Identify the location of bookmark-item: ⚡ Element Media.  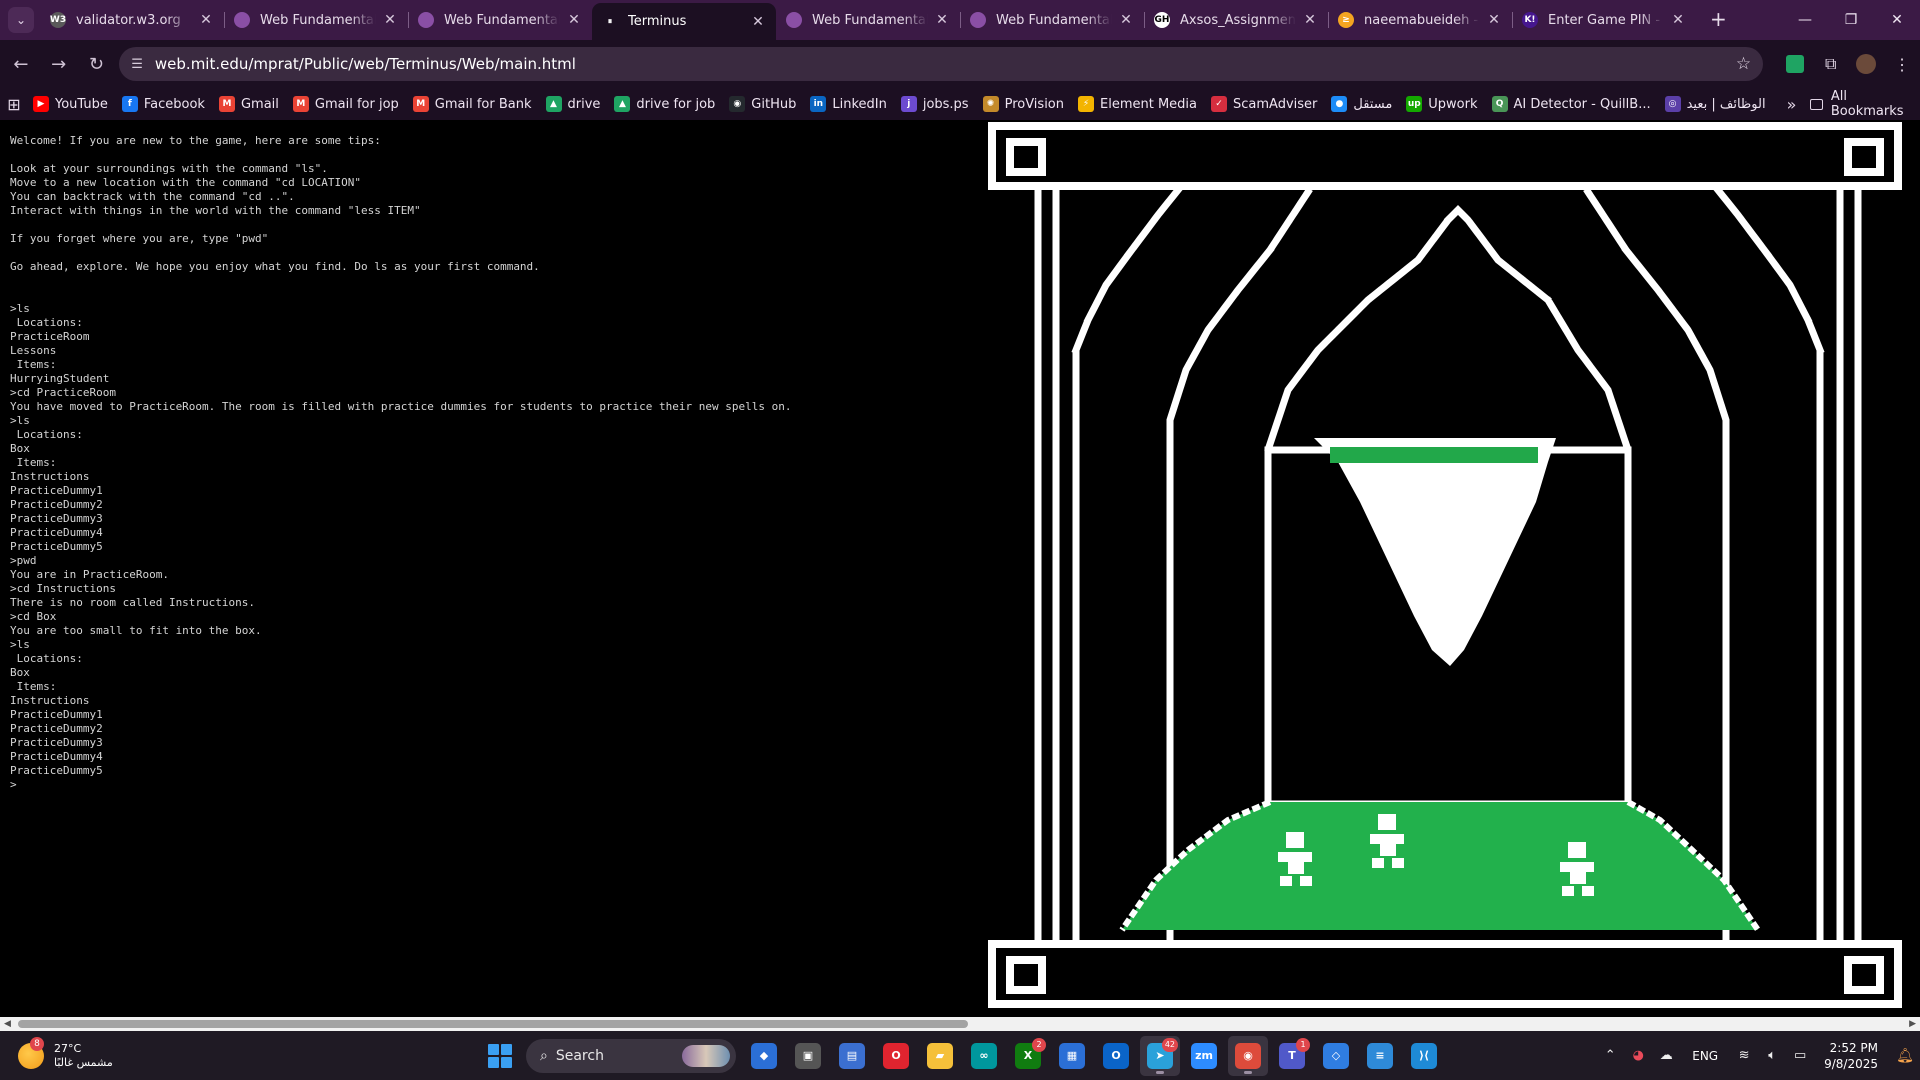
(1137, 104).